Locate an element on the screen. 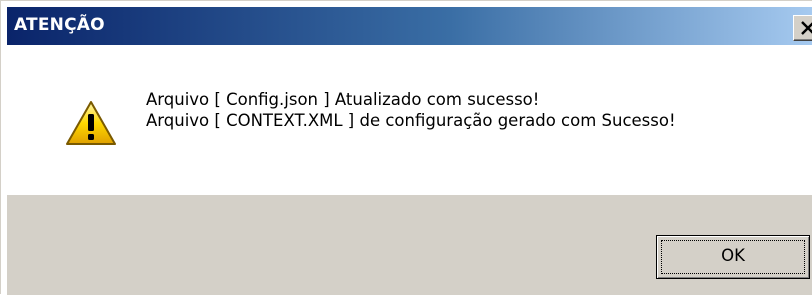  ok-button-label: OK is located at coordinates (733, 255).